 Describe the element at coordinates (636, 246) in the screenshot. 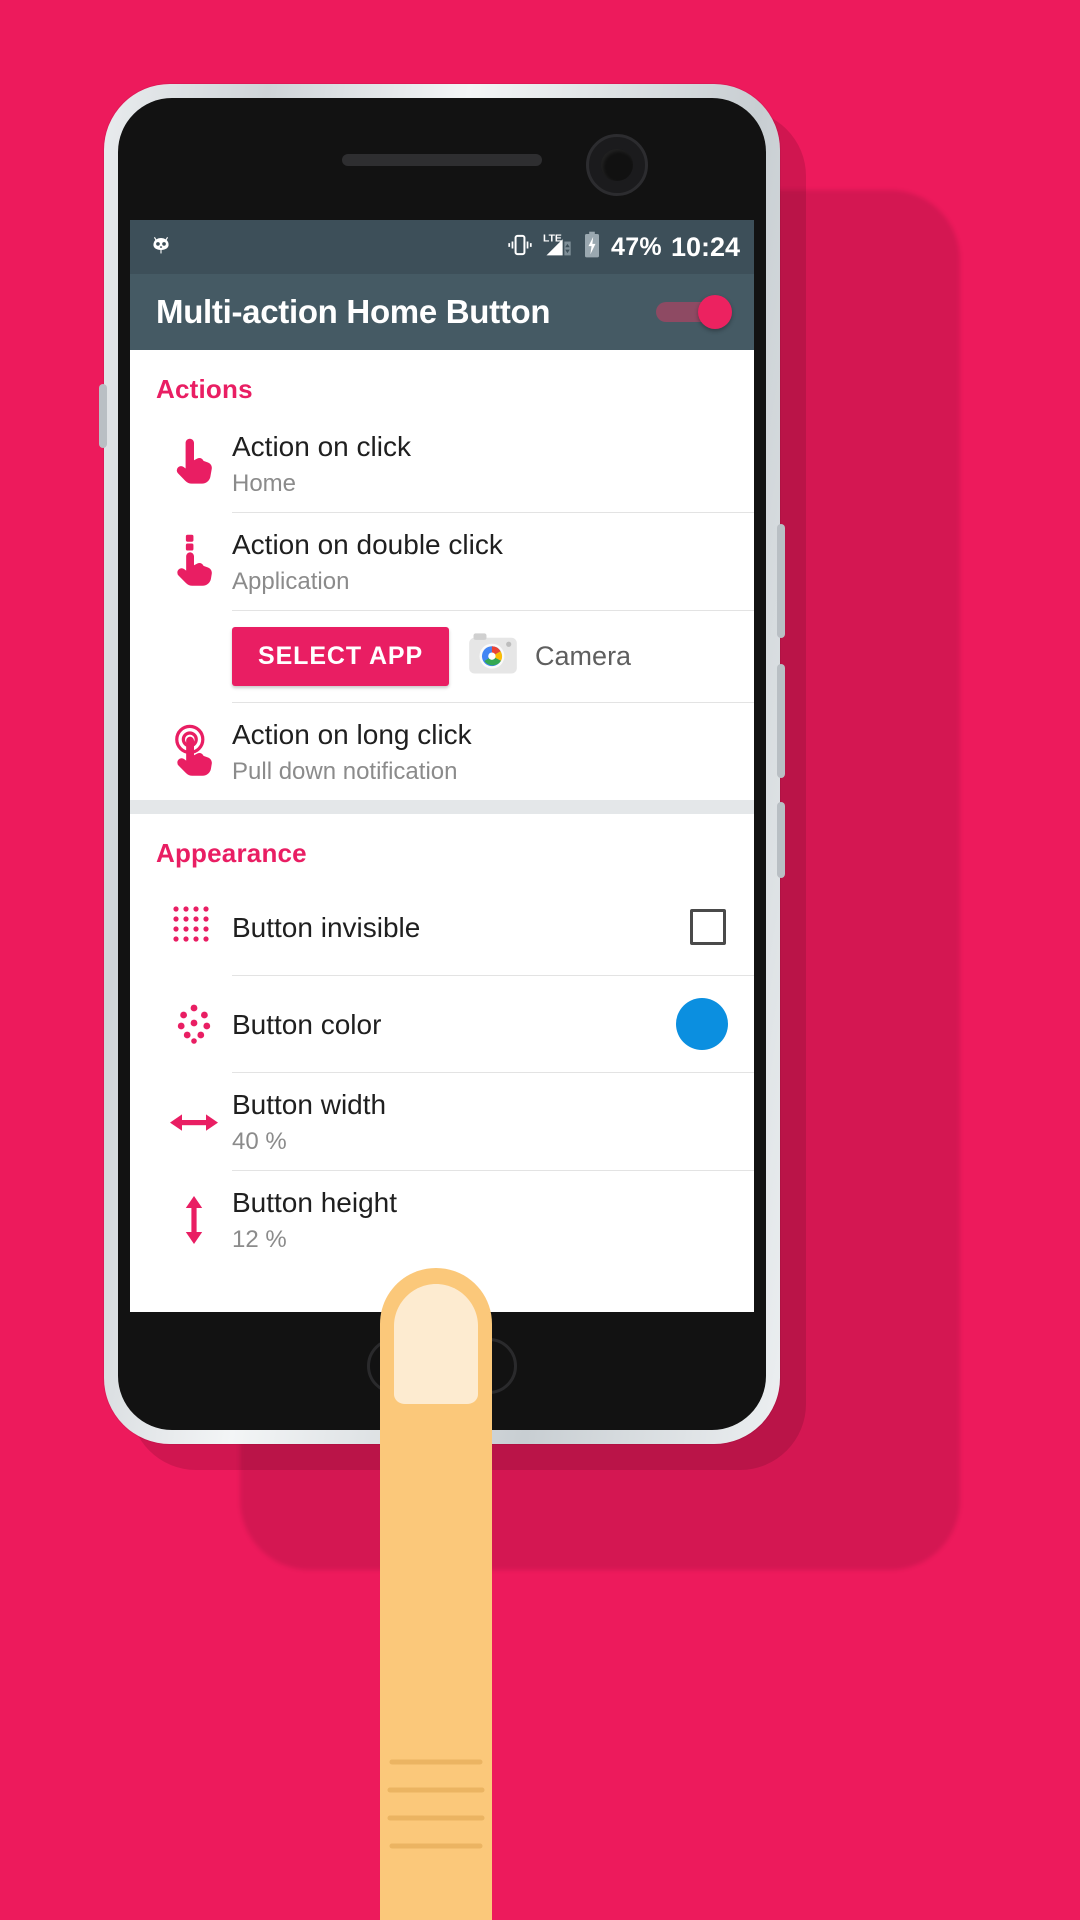

I see `battery-percent: 47%` at that location.